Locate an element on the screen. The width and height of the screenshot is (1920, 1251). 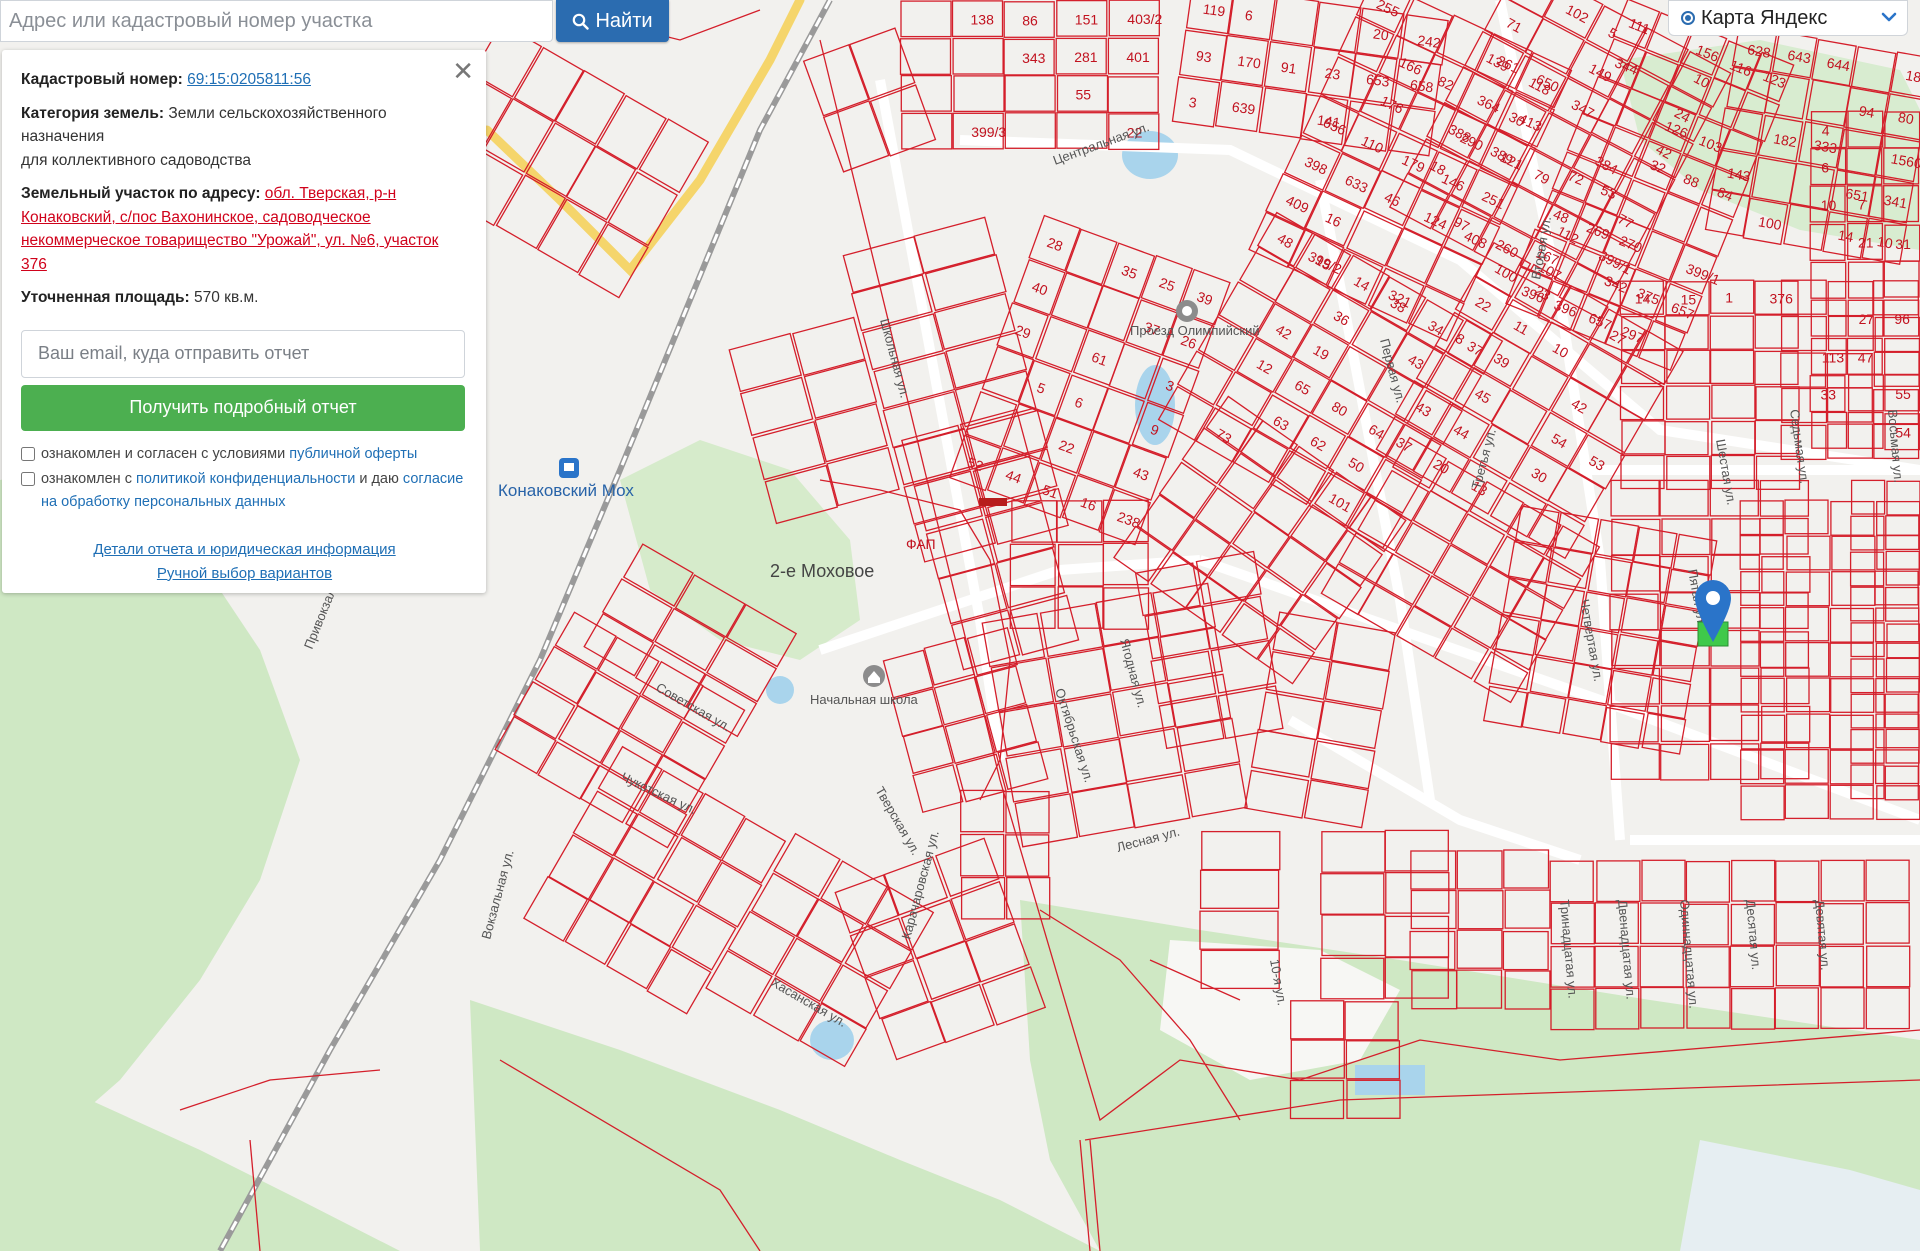
cadastral-row: Кадастровый номер: 69:15:0205811:56 is located at coordinates (244, 80).